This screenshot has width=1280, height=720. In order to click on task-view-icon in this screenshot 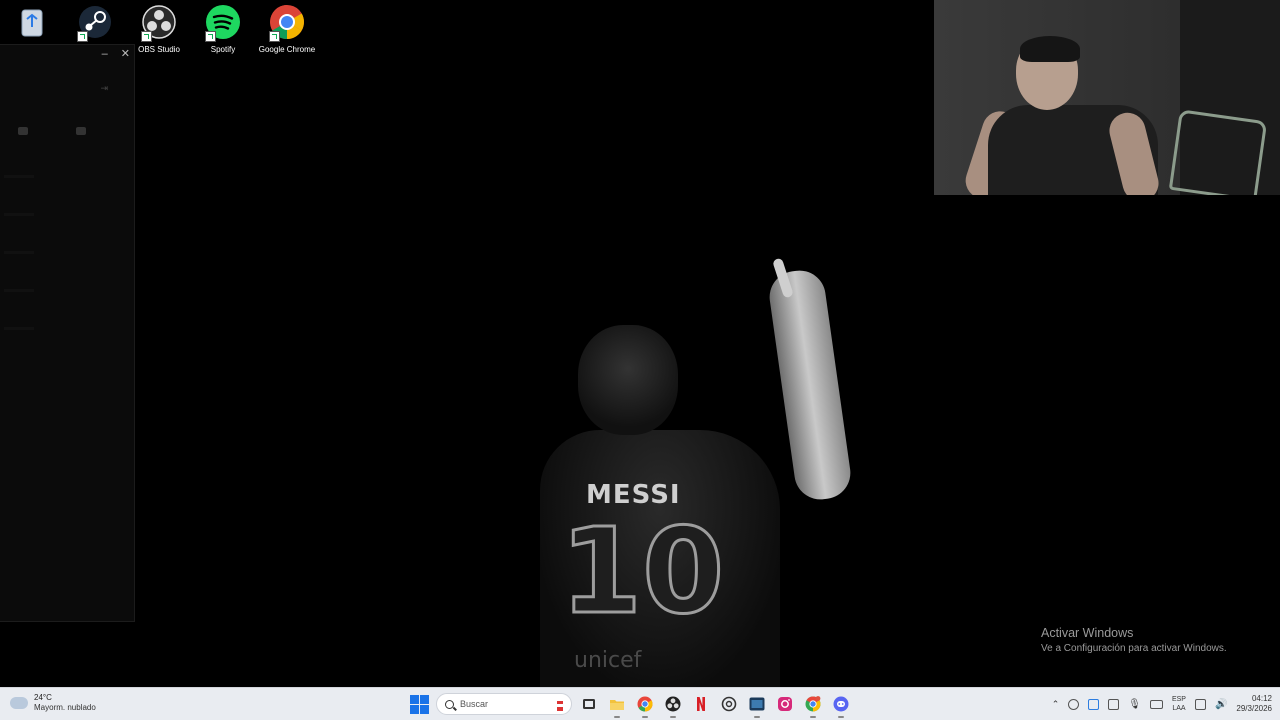, I will do `click(589, 704)`.